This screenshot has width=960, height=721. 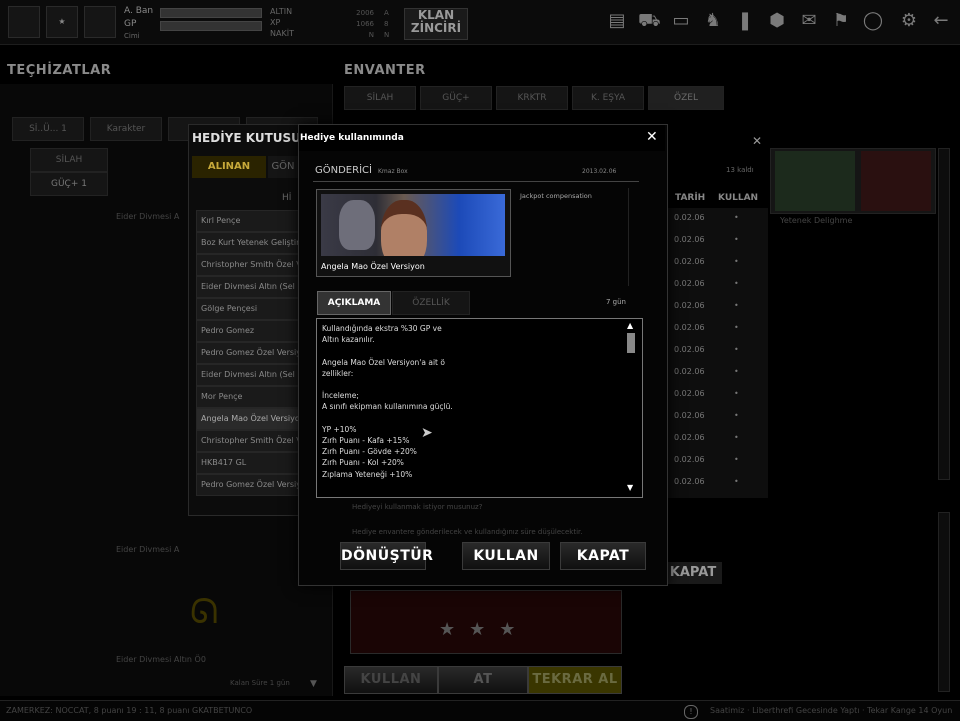 What do you see at coordinates (248, 463) in the screenshot?
I see `gift-item: HKB417 GL` at bounding box center [248, 463].